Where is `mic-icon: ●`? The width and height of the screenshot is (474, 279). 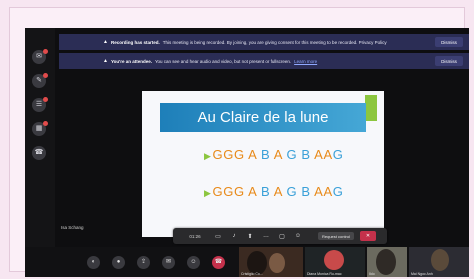 mic-icon: ● is located at coordinates (118, 262).